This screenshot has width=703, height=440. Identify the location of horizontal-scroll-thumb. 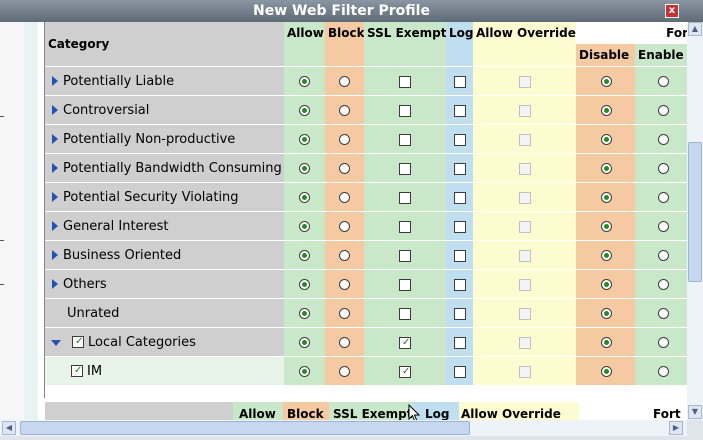
(245, 428).